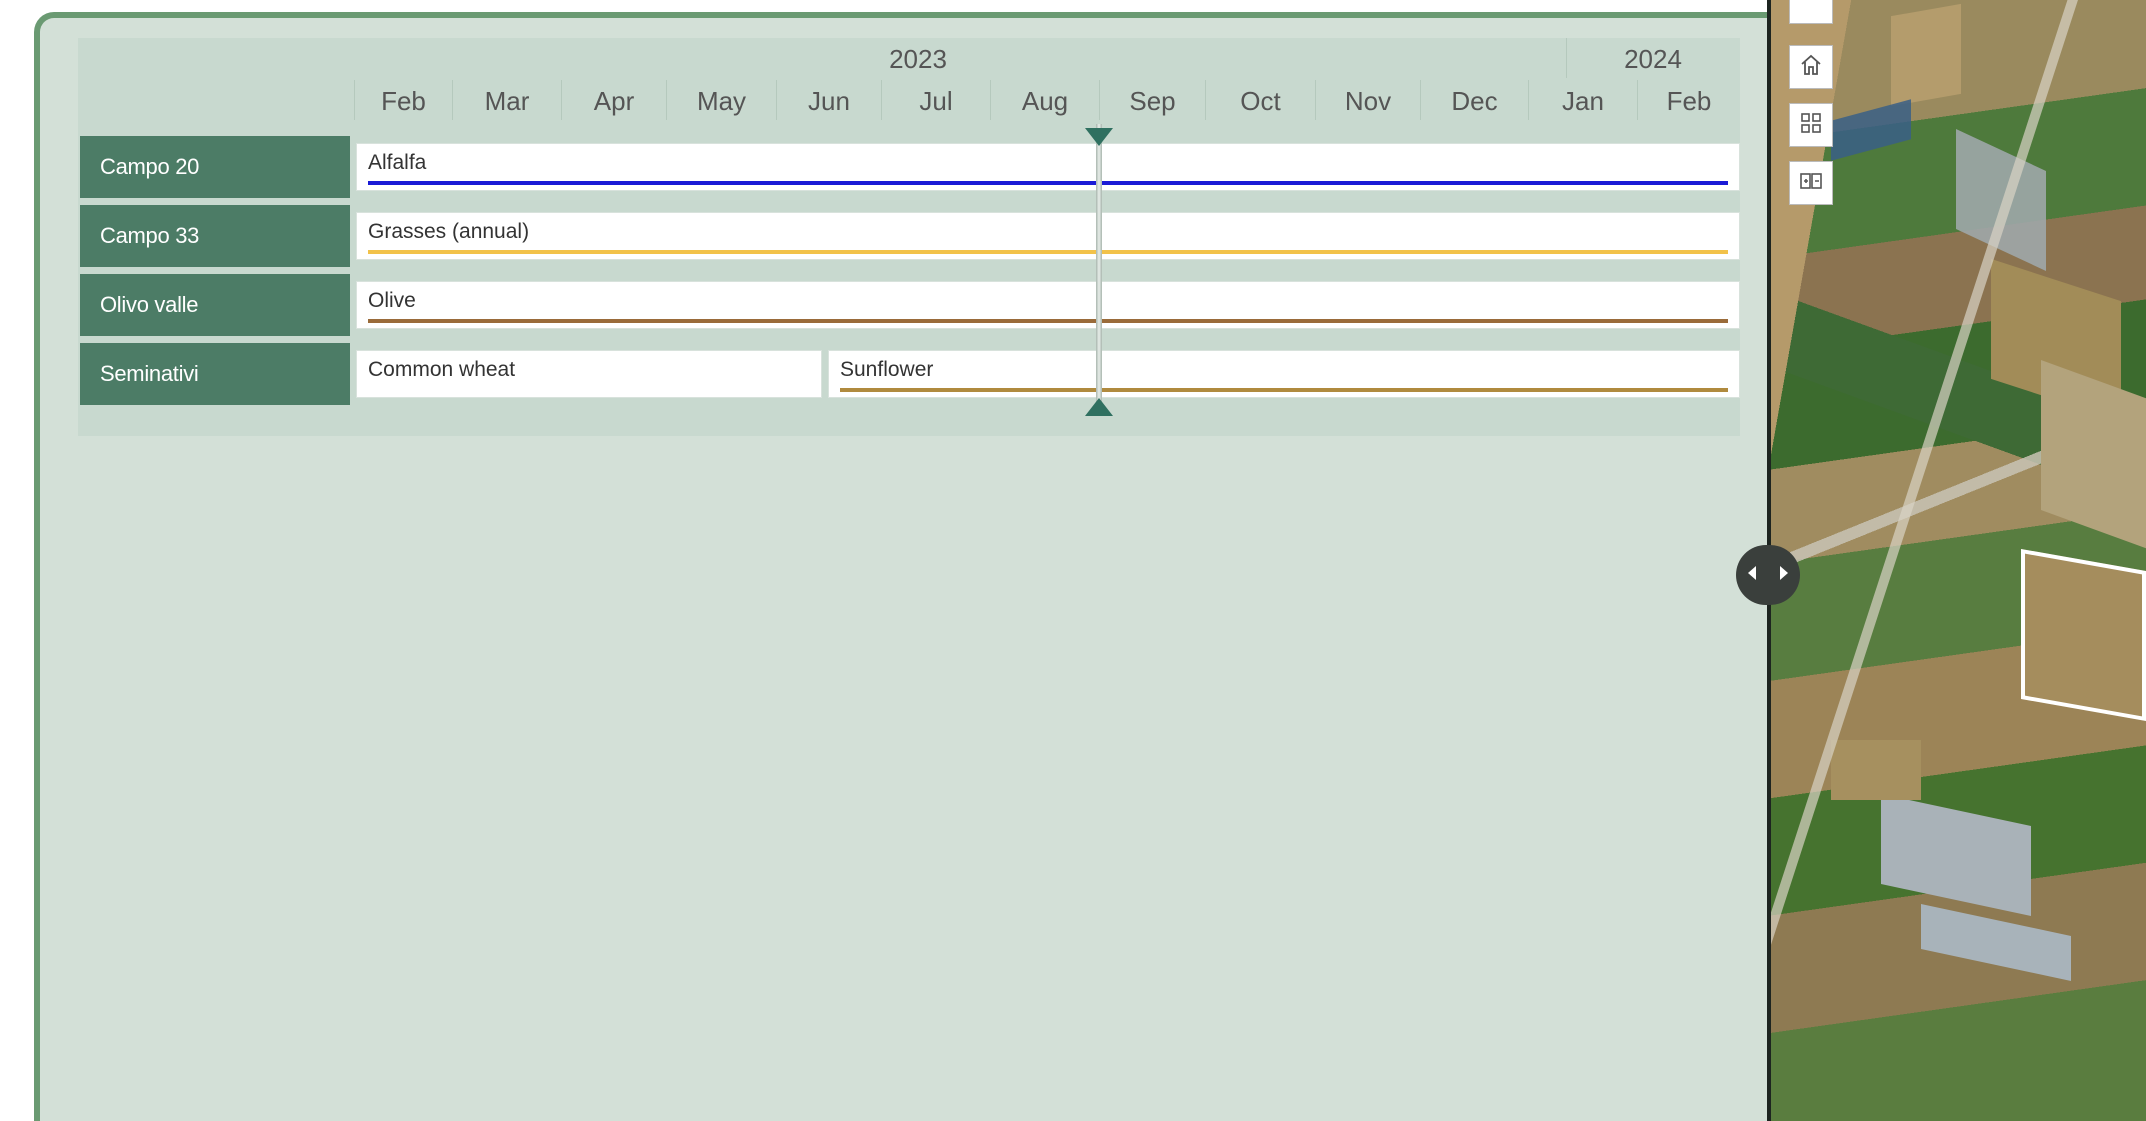  Describe the element at coordinates (1048, 167) in the screenshot. I see `crop-bar-alfalfa: Alfalfa` at that location.